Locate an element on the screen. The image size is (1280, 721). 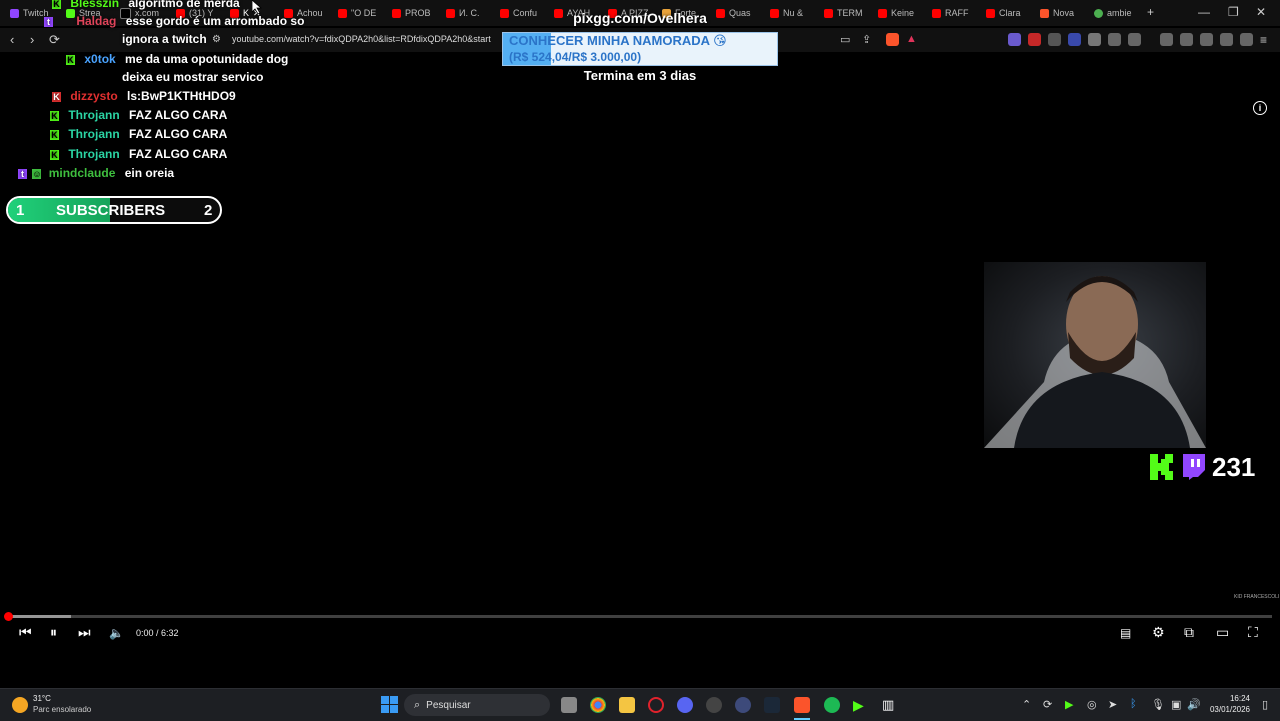
browser-tab: RAFF is located at coordinates (956, 13).